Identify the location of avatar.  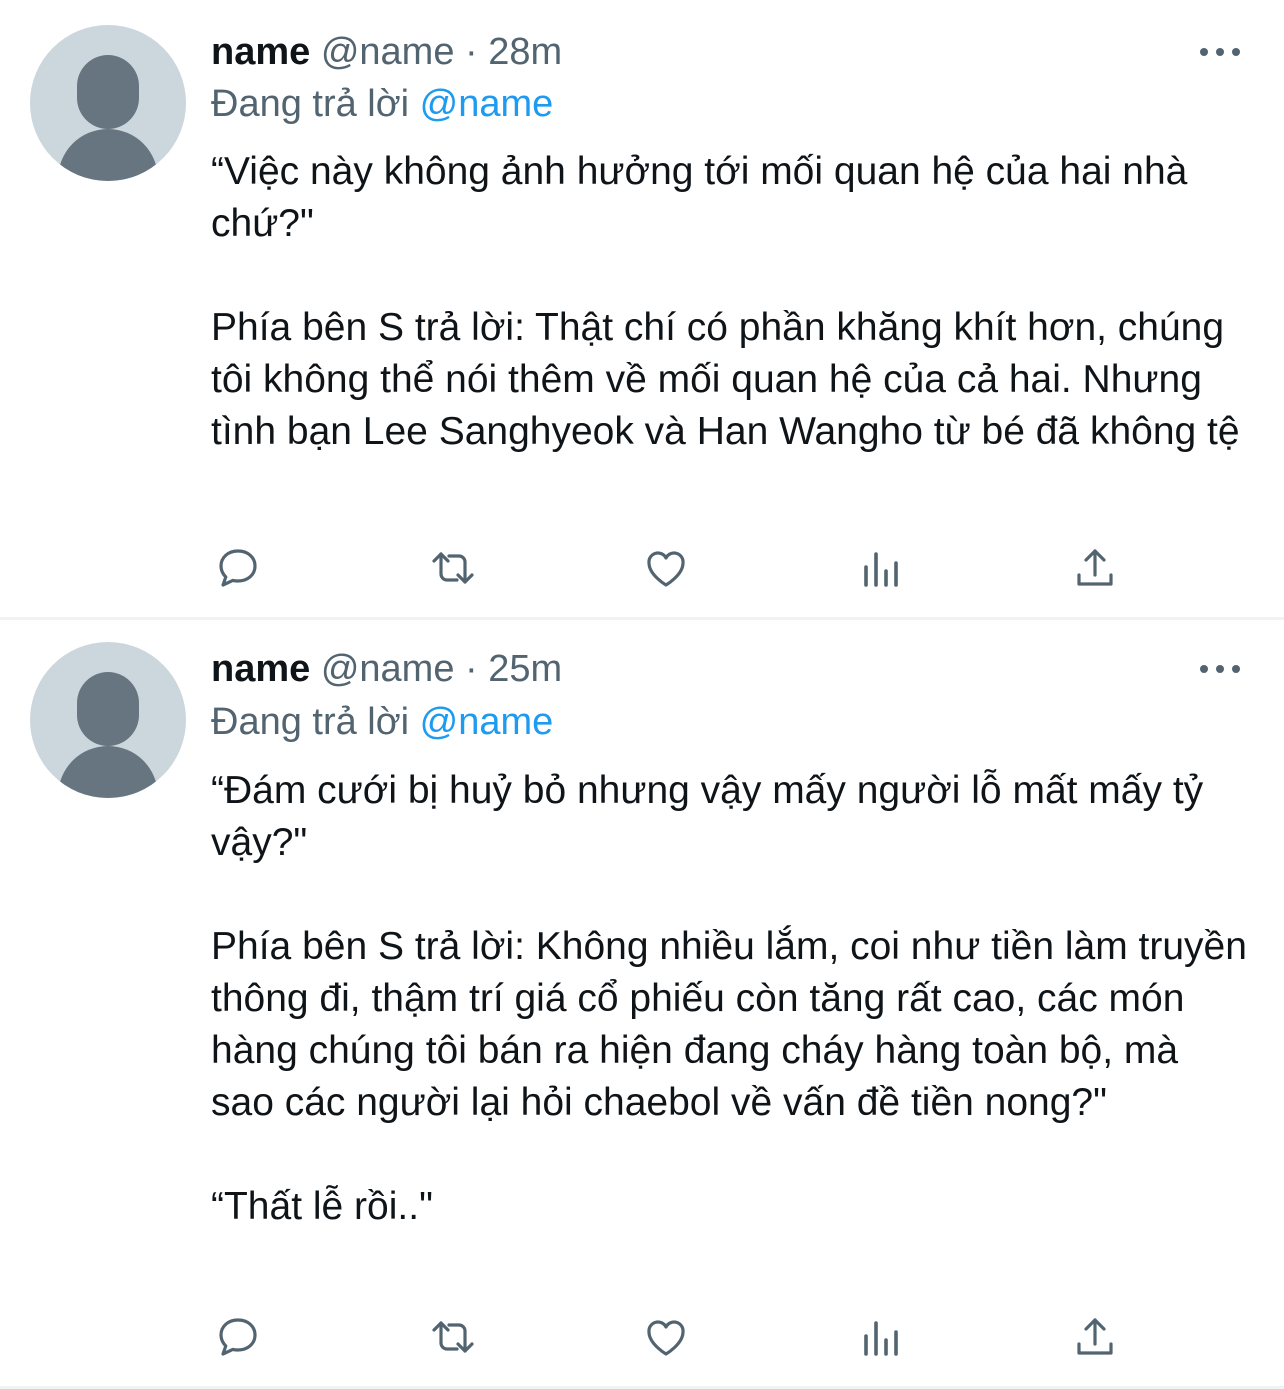
(108, 720).